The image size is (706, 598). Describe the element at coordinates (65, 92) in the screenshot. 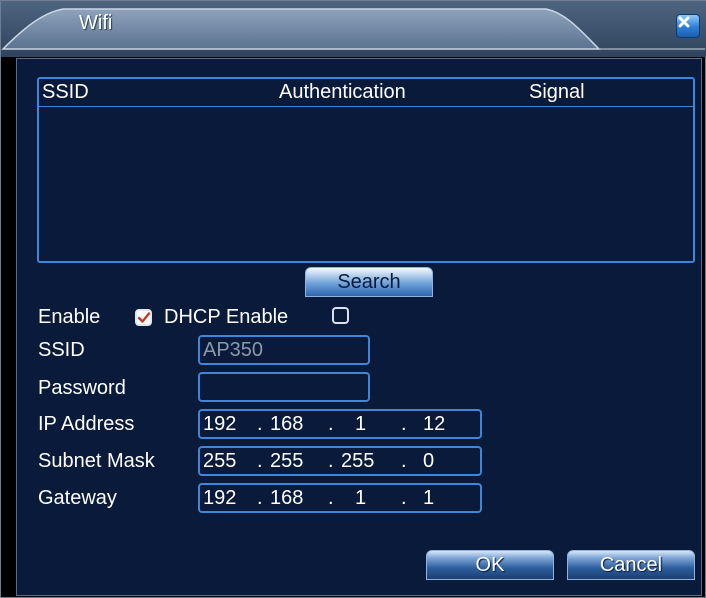

I see `column-header-ssid: SSID` at that location.